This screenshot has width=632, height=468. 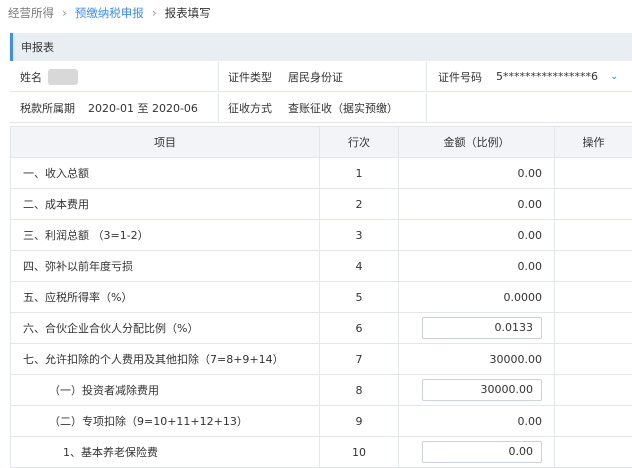 I want to click on table-row: 四、弥补以前年度亏损40.00, so click(x=321, y=266).